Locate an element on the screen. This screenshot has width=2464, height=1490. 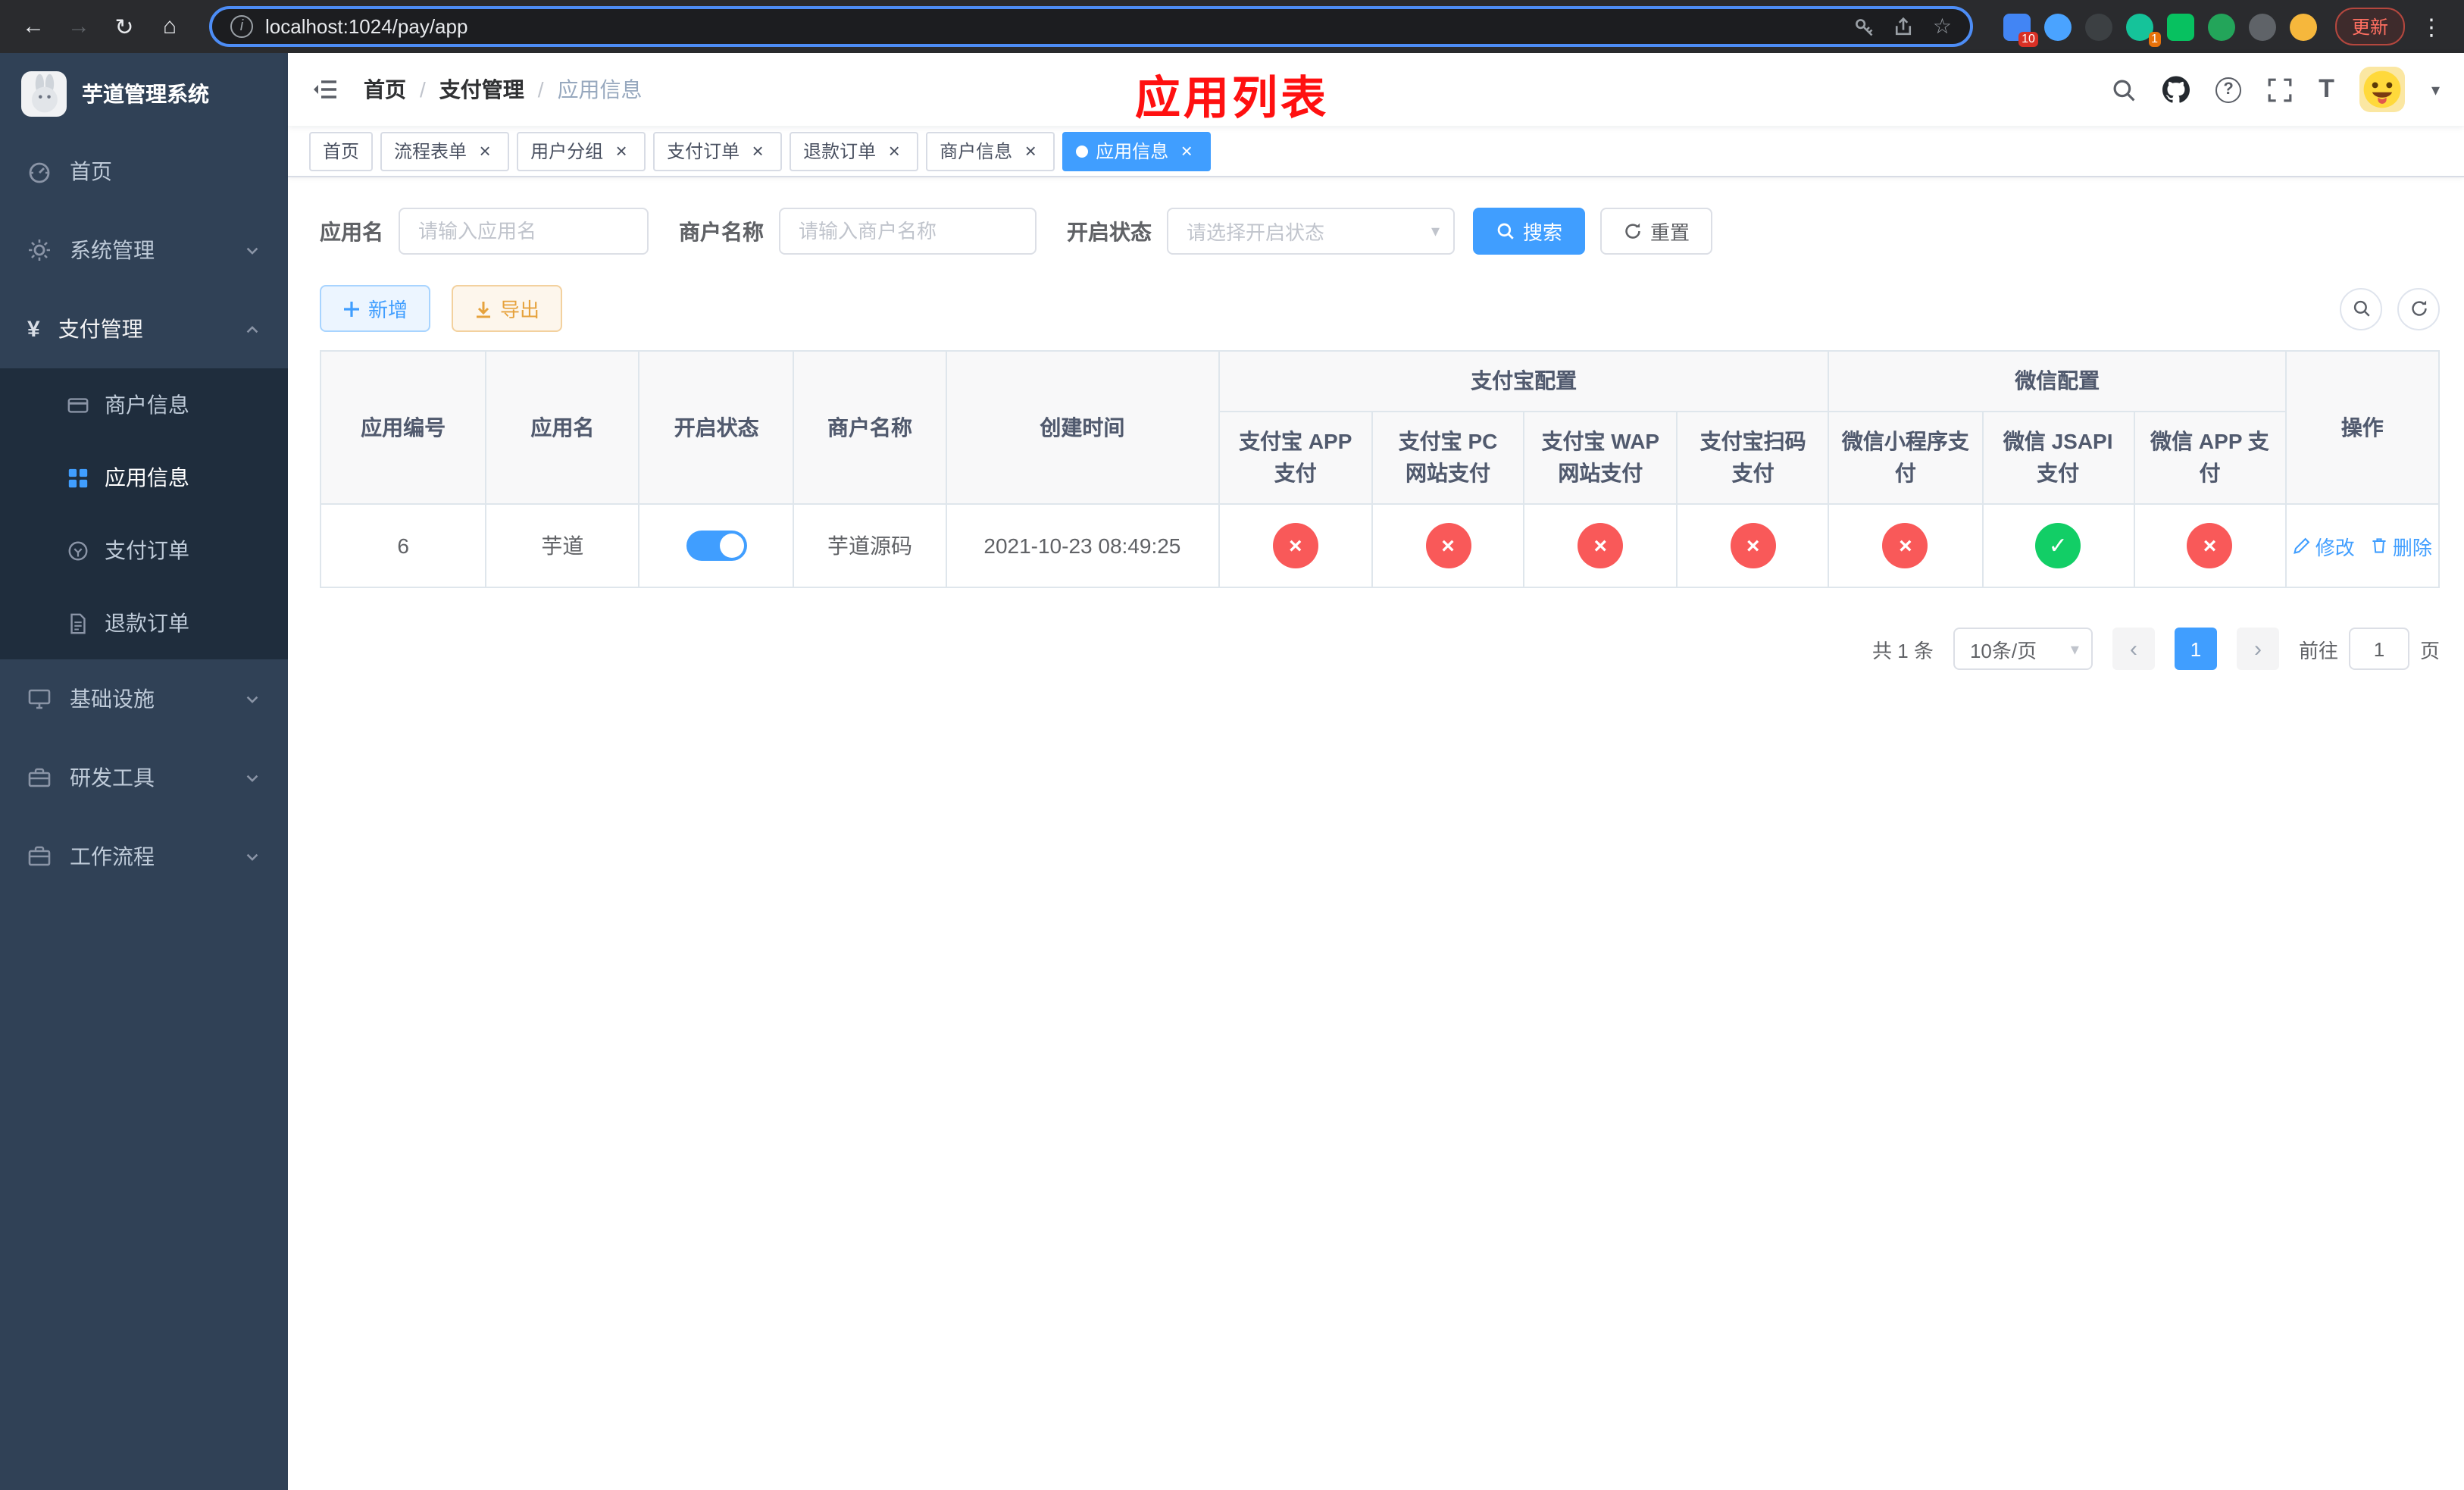
extension-icon-4: 1 is located at coordinates (2143, 29).